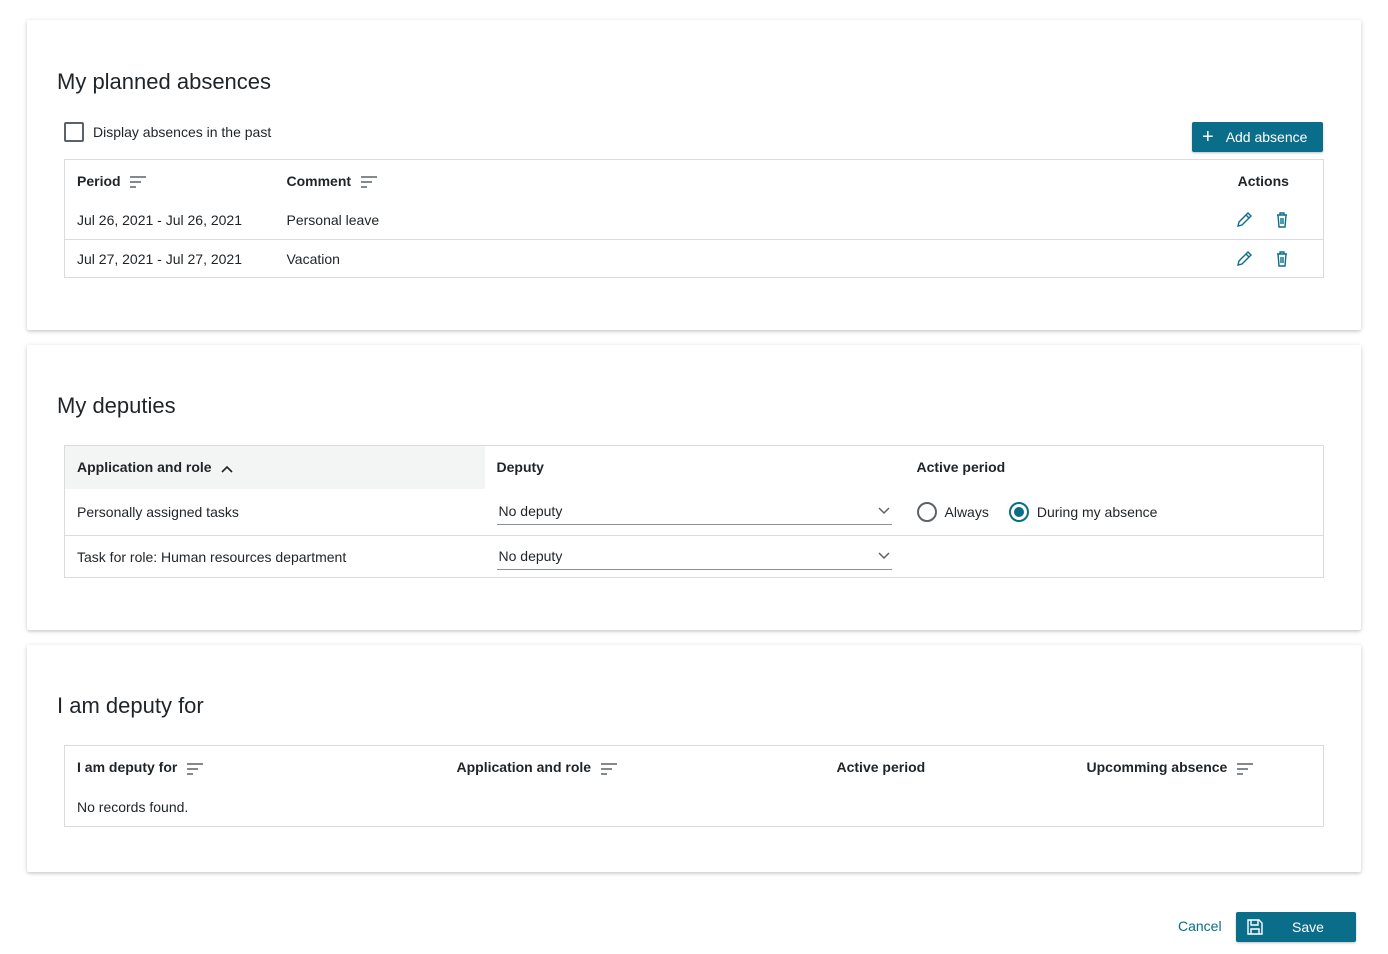 This screenshot has width=1388, height=954. What do you see at coordinates (164, 81) in the screenshot?
I see `planned-absences-title: My planned absences` at bounding box center [164, 81].